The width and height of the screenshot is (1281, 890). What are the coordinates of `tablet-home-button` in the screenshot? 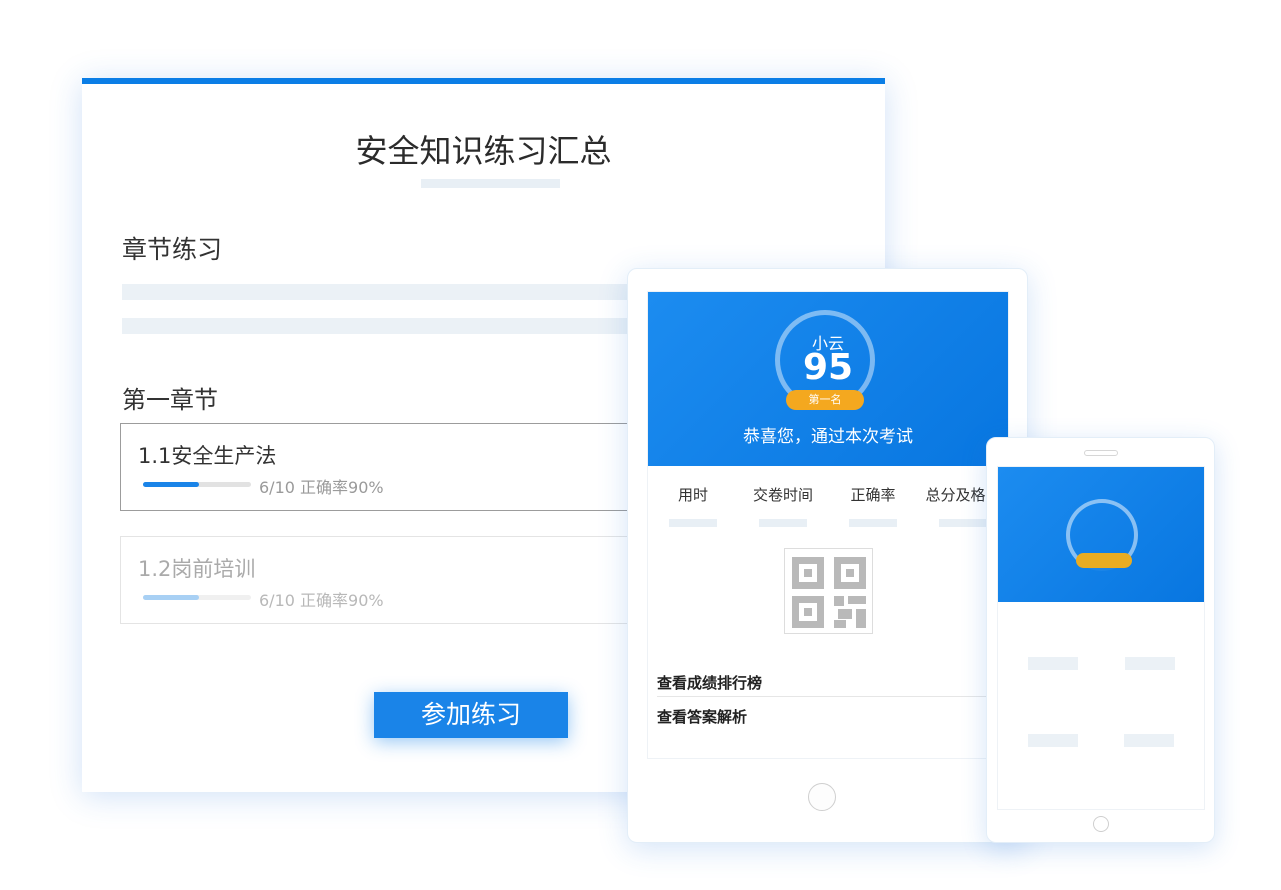 It's located at (822, 797).